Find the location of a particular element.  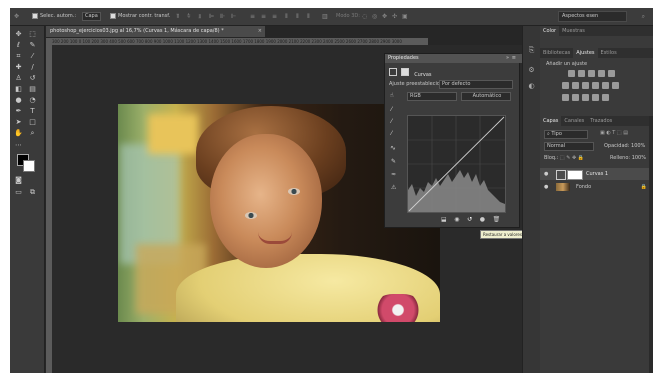

more-tools-icon: ⋯ is located at coordinates (18, 145).